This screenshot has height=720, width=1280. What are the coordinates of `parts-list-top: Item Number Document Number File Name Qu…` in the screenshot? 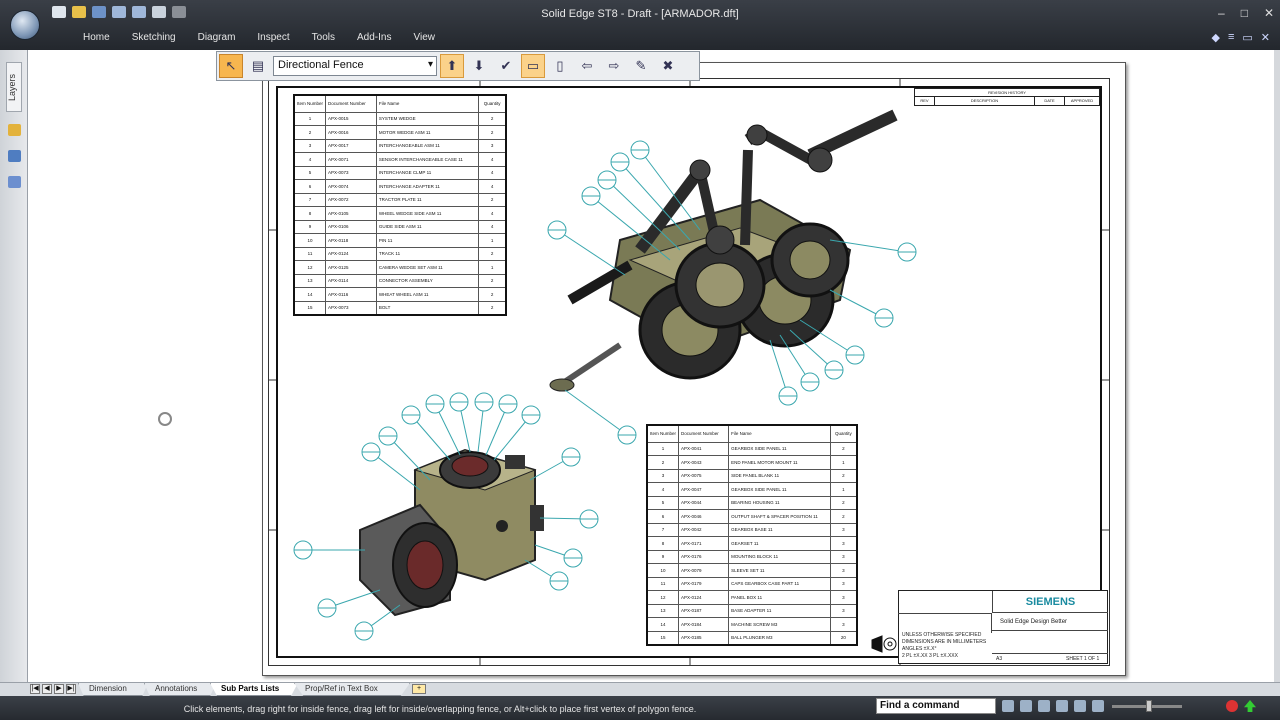 It's located at (400, 205).